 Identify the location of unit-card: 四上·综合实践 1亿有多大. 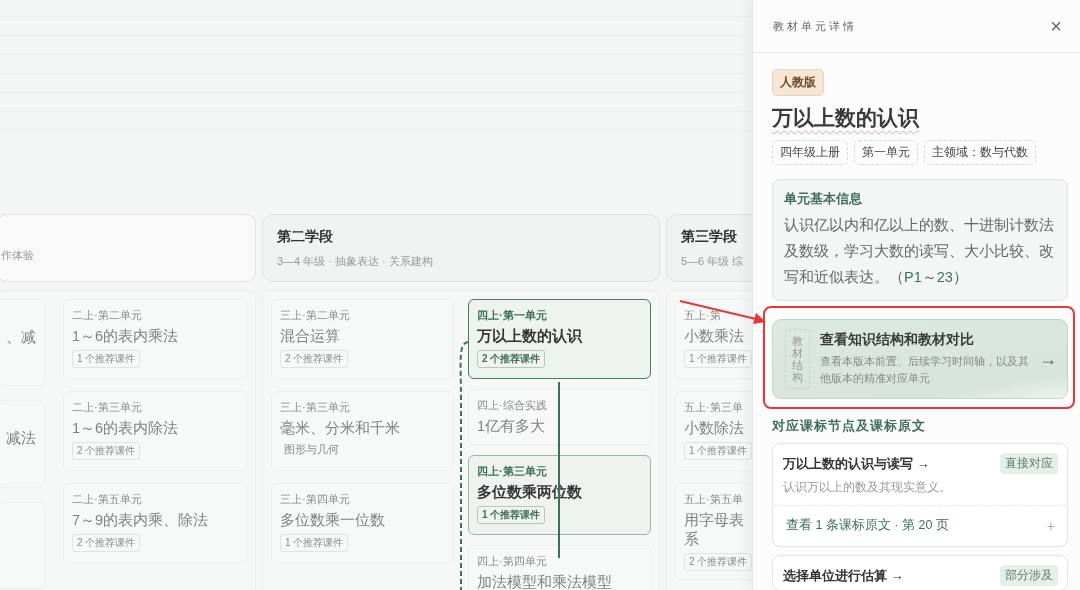
(559, 417).